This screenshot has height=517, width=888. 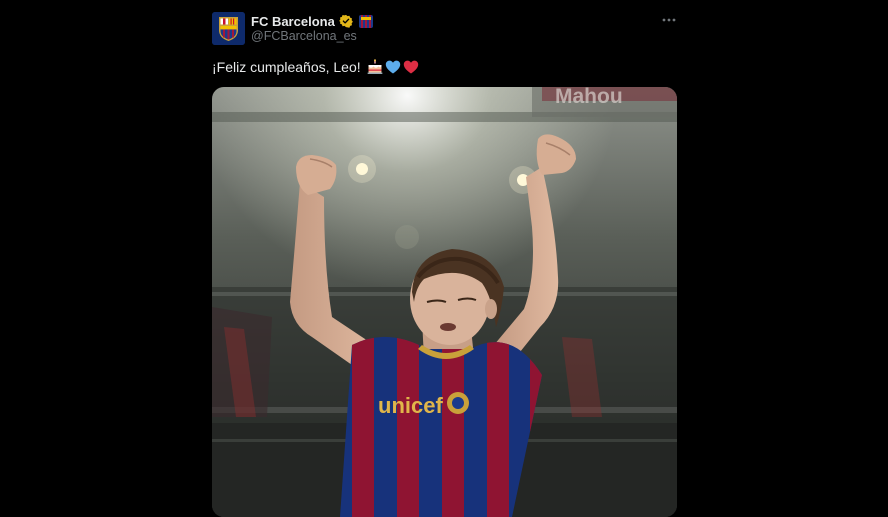 I want to click on shirt-sponsor-text: unicef, so click(x=410, y=405).